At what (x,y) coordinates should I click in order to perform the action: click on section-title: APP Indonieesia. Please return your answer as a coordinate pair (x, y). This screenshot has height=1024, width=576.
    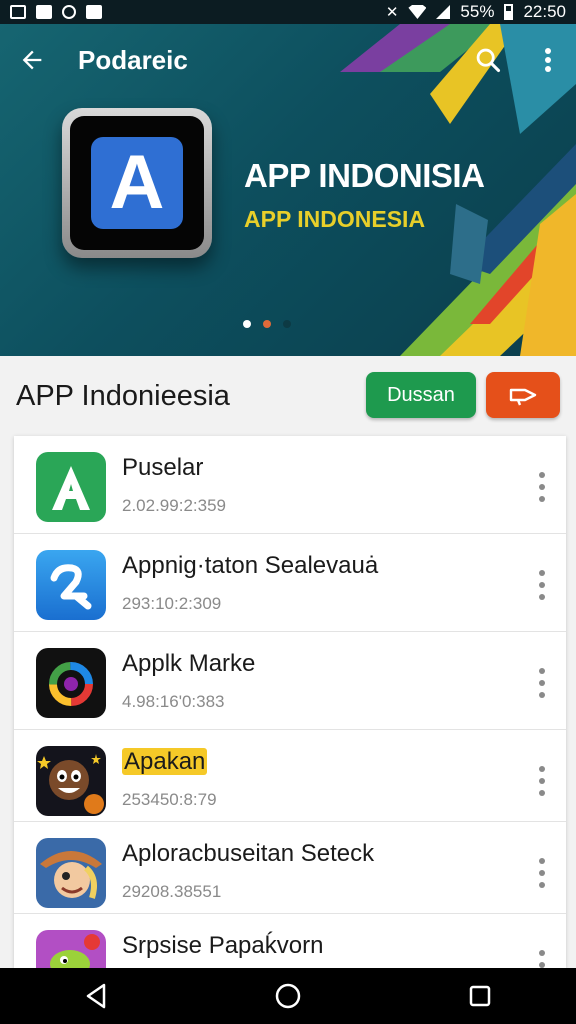
    Looking at the image, I should click on (123, 395).